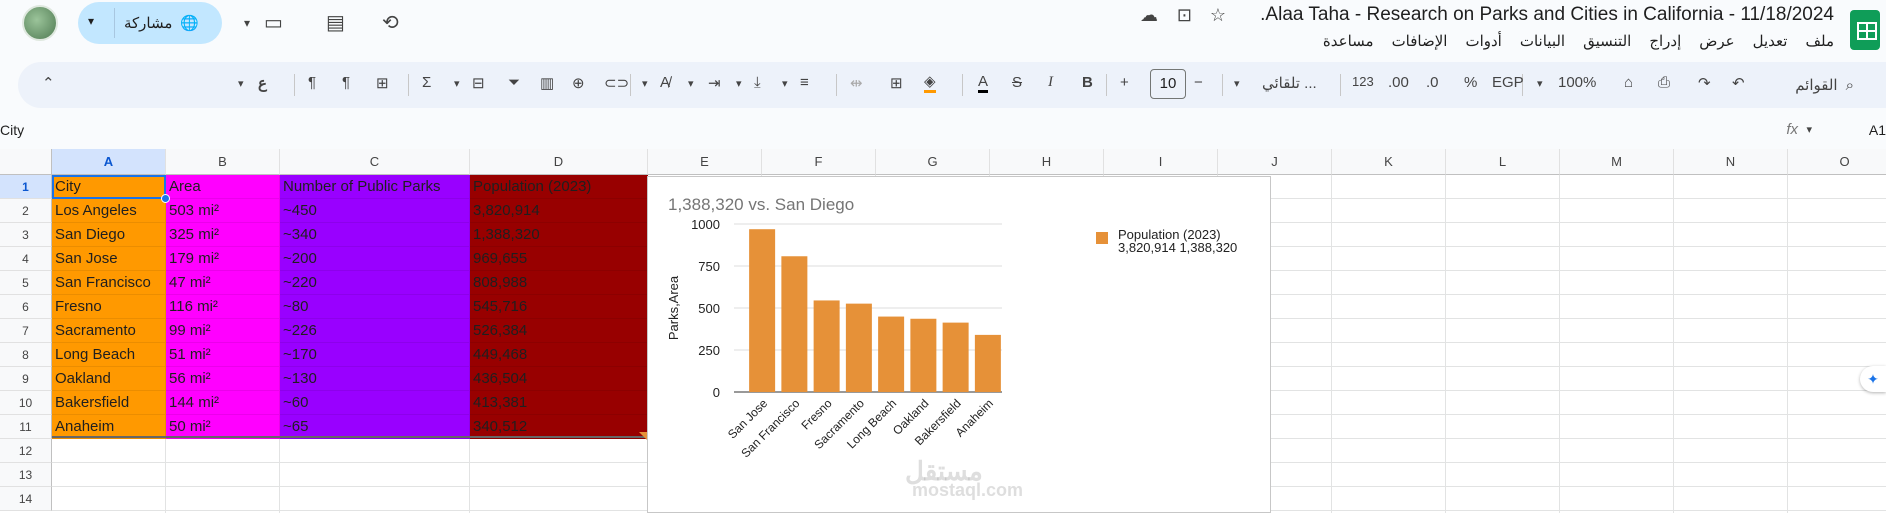 This screenshot has width=1886, height=513. I want to click on column-header-g: G, so click(933, 162).